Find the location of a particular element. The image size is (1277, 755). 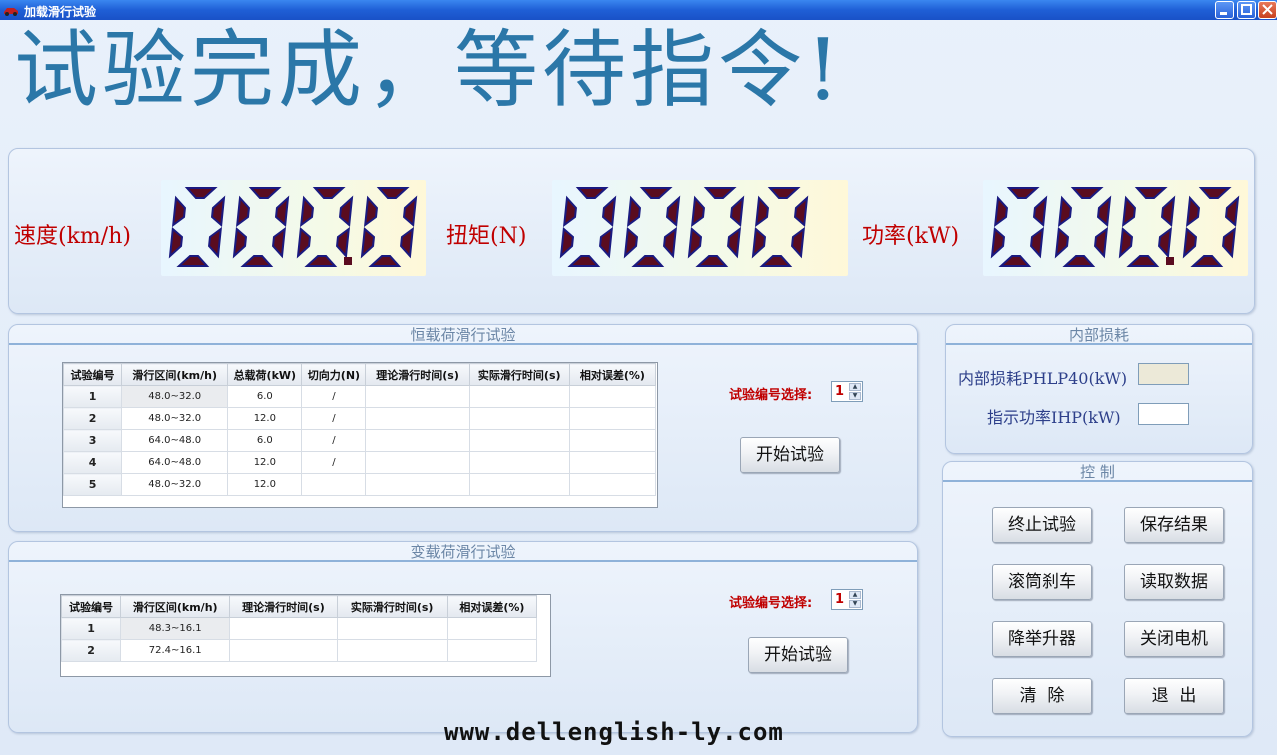

table-row: 3 64.0~48.0 6.0/ is located at coordinates (359, 440).